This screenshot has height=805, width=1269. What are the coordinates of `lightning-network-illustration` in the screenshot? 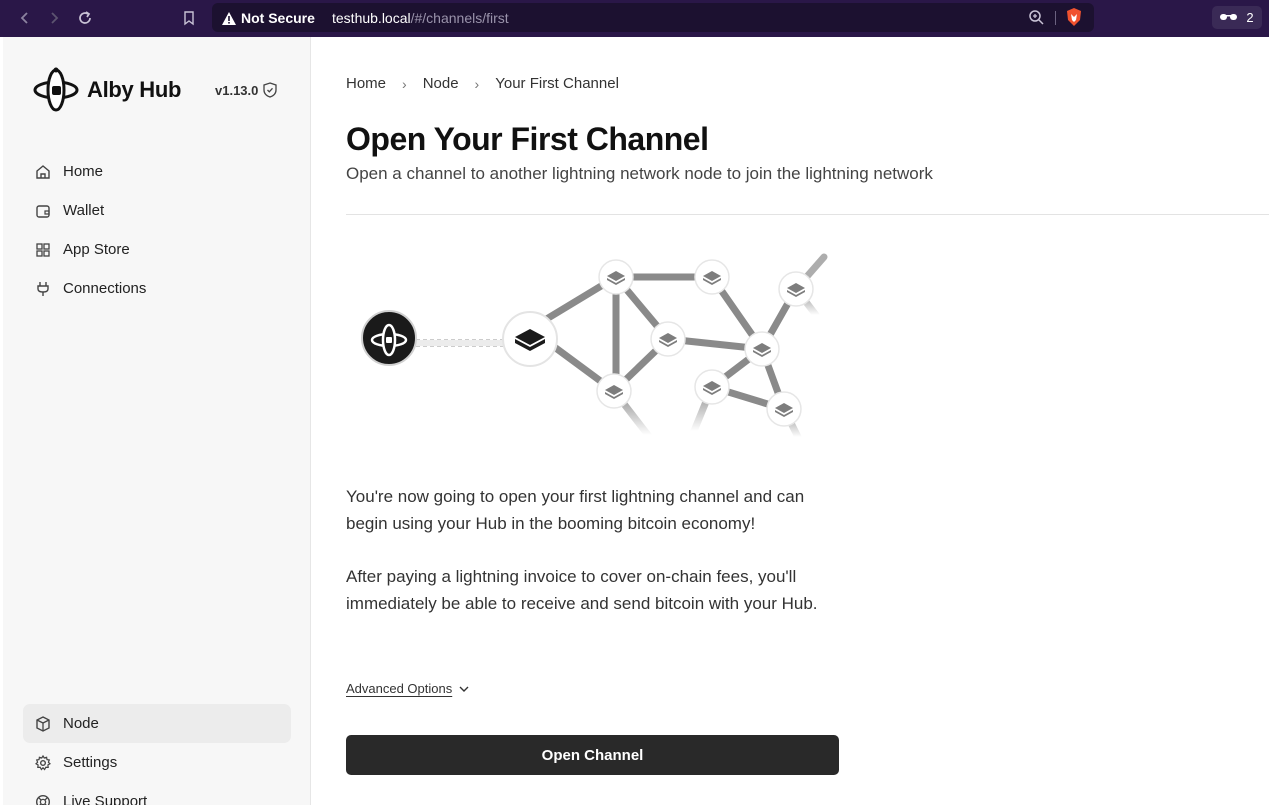 It's located at (594, 347).